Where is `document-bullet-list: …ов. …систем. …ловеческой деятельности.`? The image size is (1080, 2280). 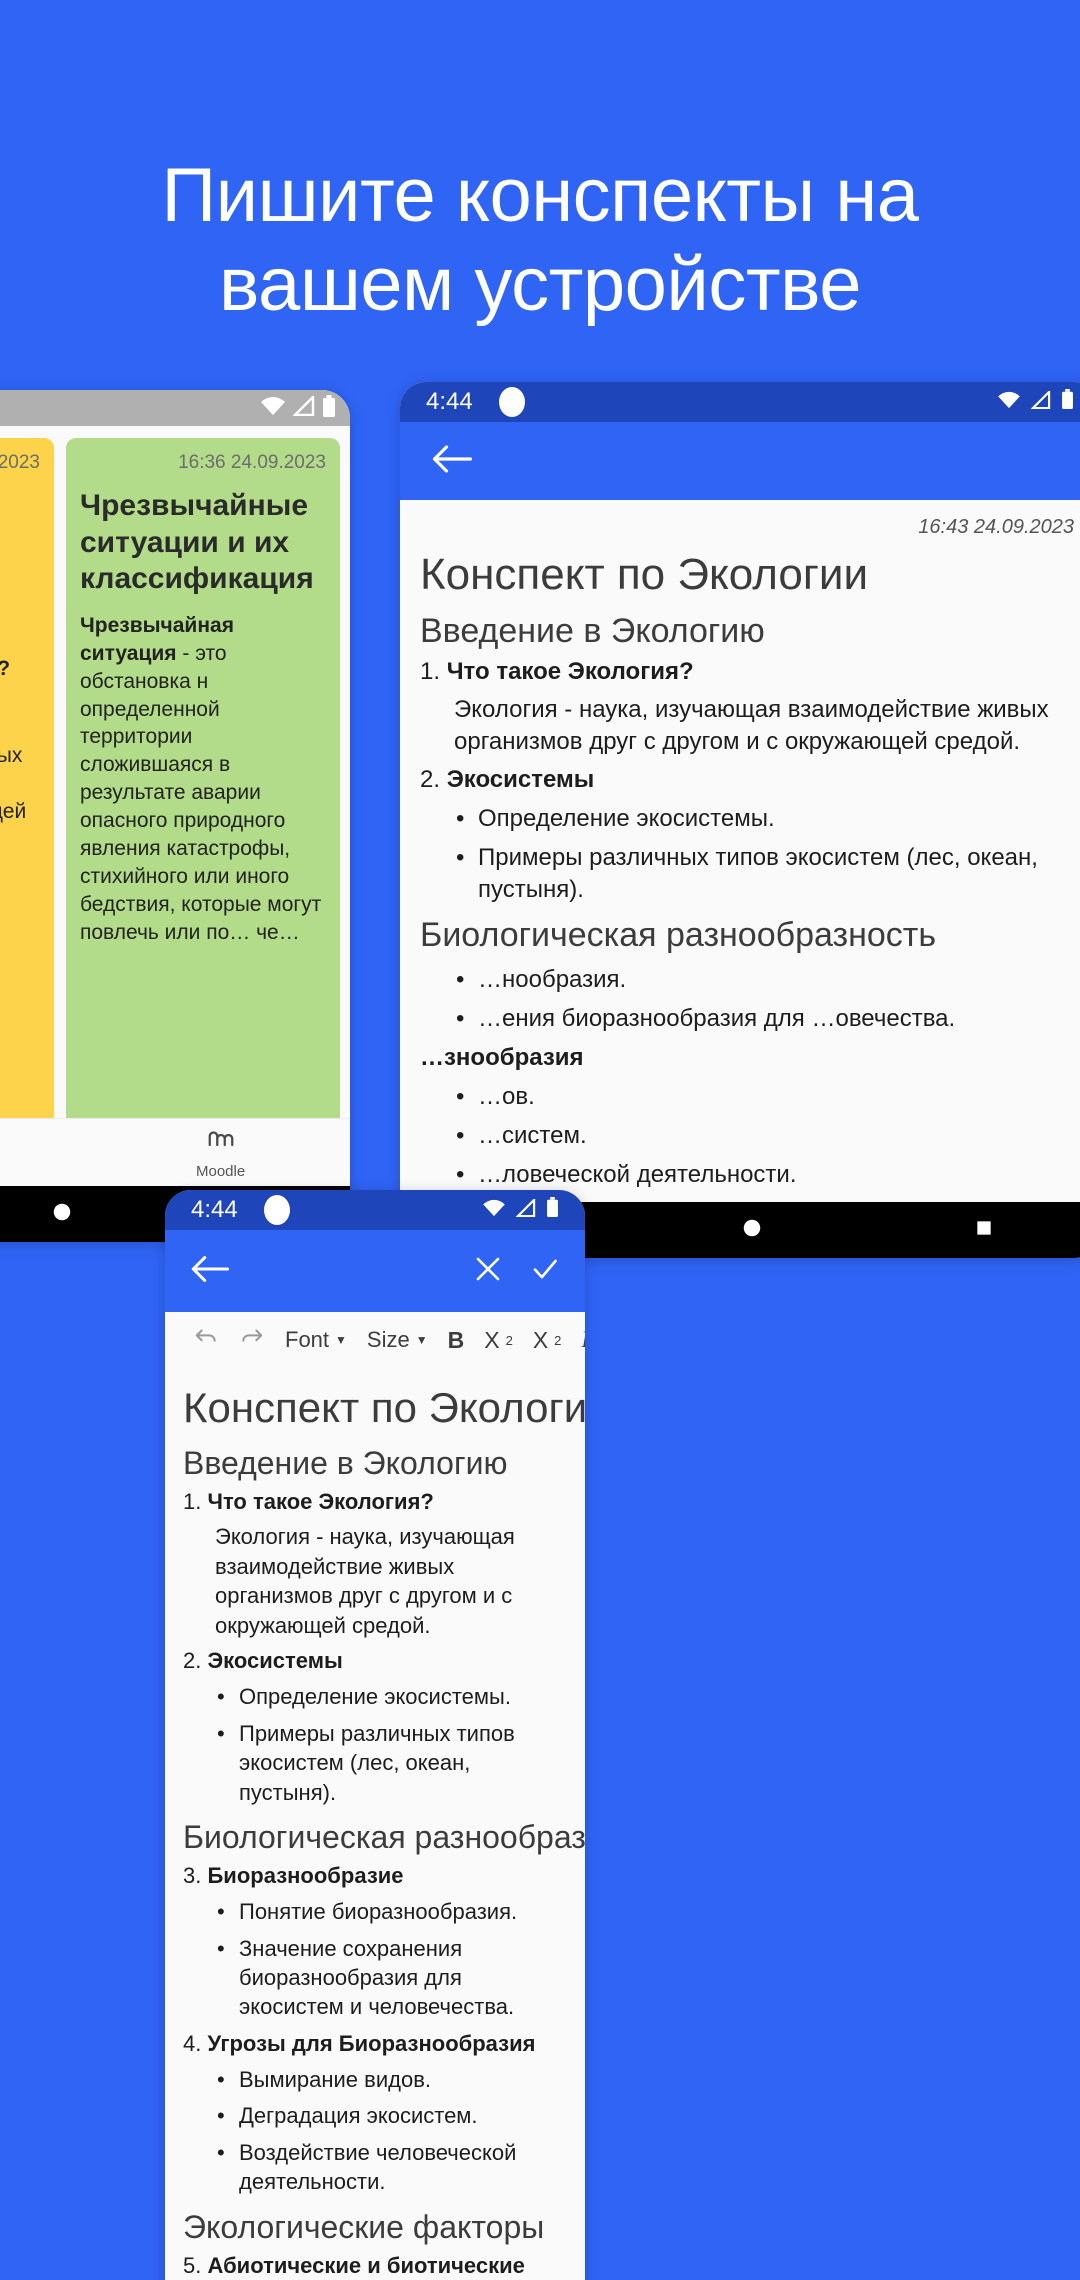 document-bullet-list: …ов. …систем. …ловеческой деятельности. is located at coordinates (767, 1136).